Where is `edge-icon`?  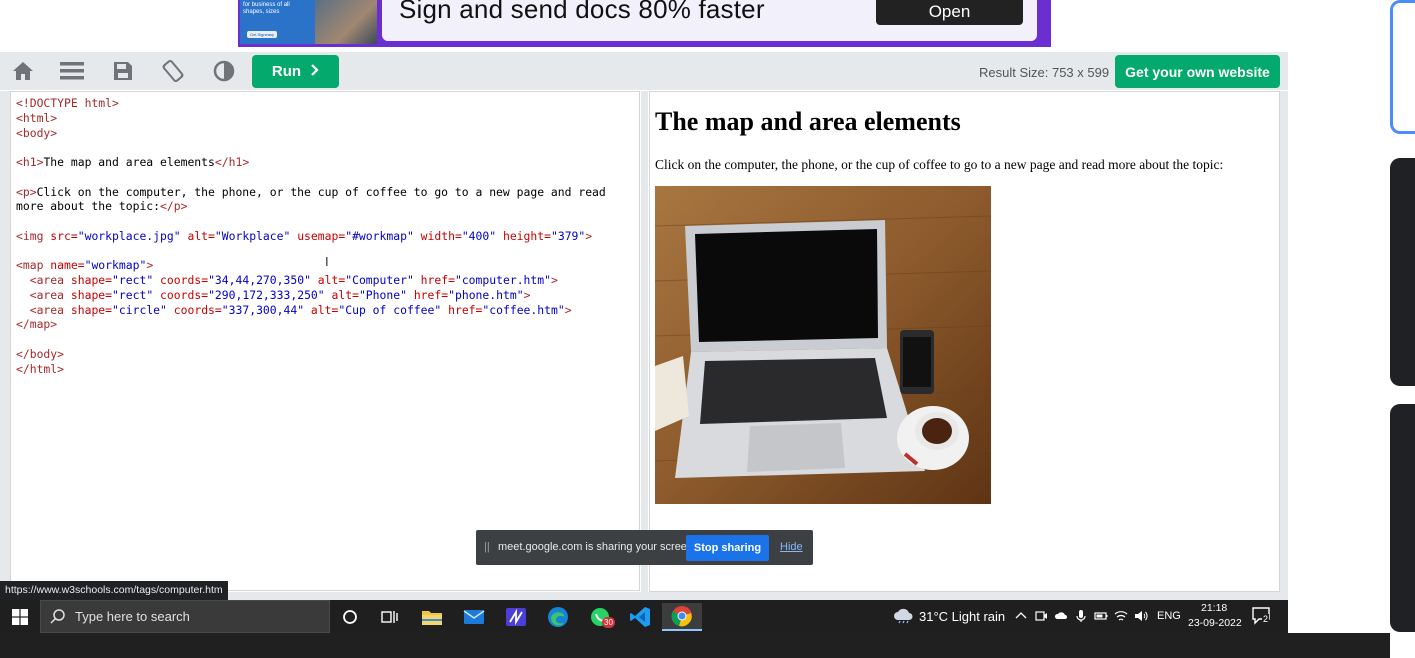
edge-icon is located at coordinates (558, 617).